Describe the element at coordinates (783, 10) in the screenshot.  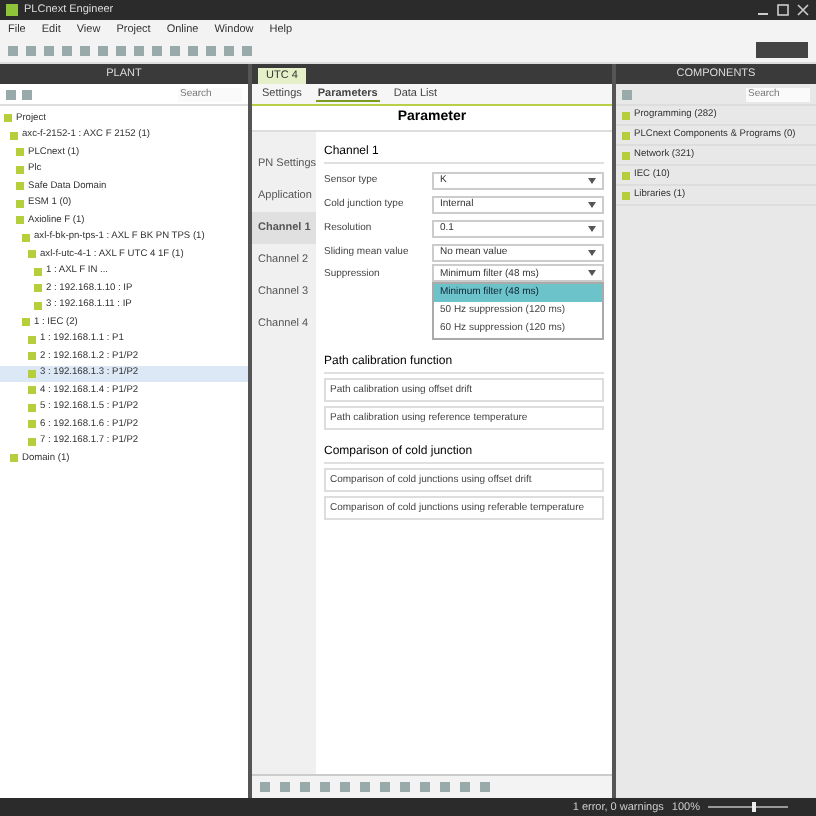
I see `maximize-icon` at that location.